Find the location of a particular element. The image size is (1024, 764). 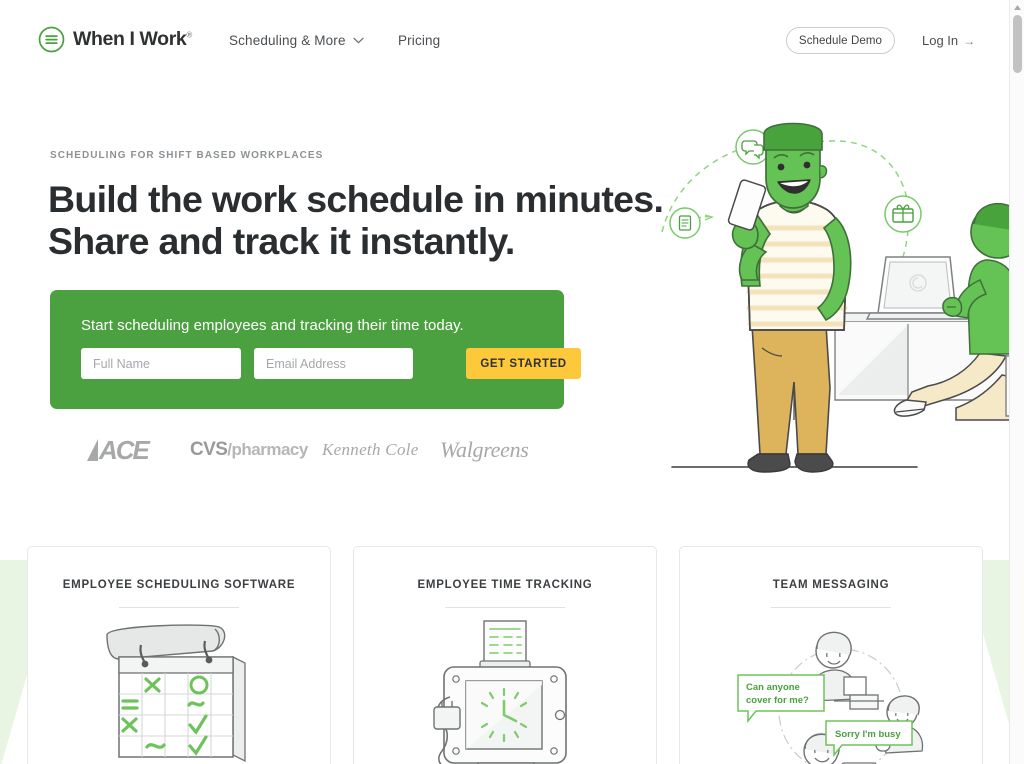

triangle-up-icon is located at coordinates (1017, 7).